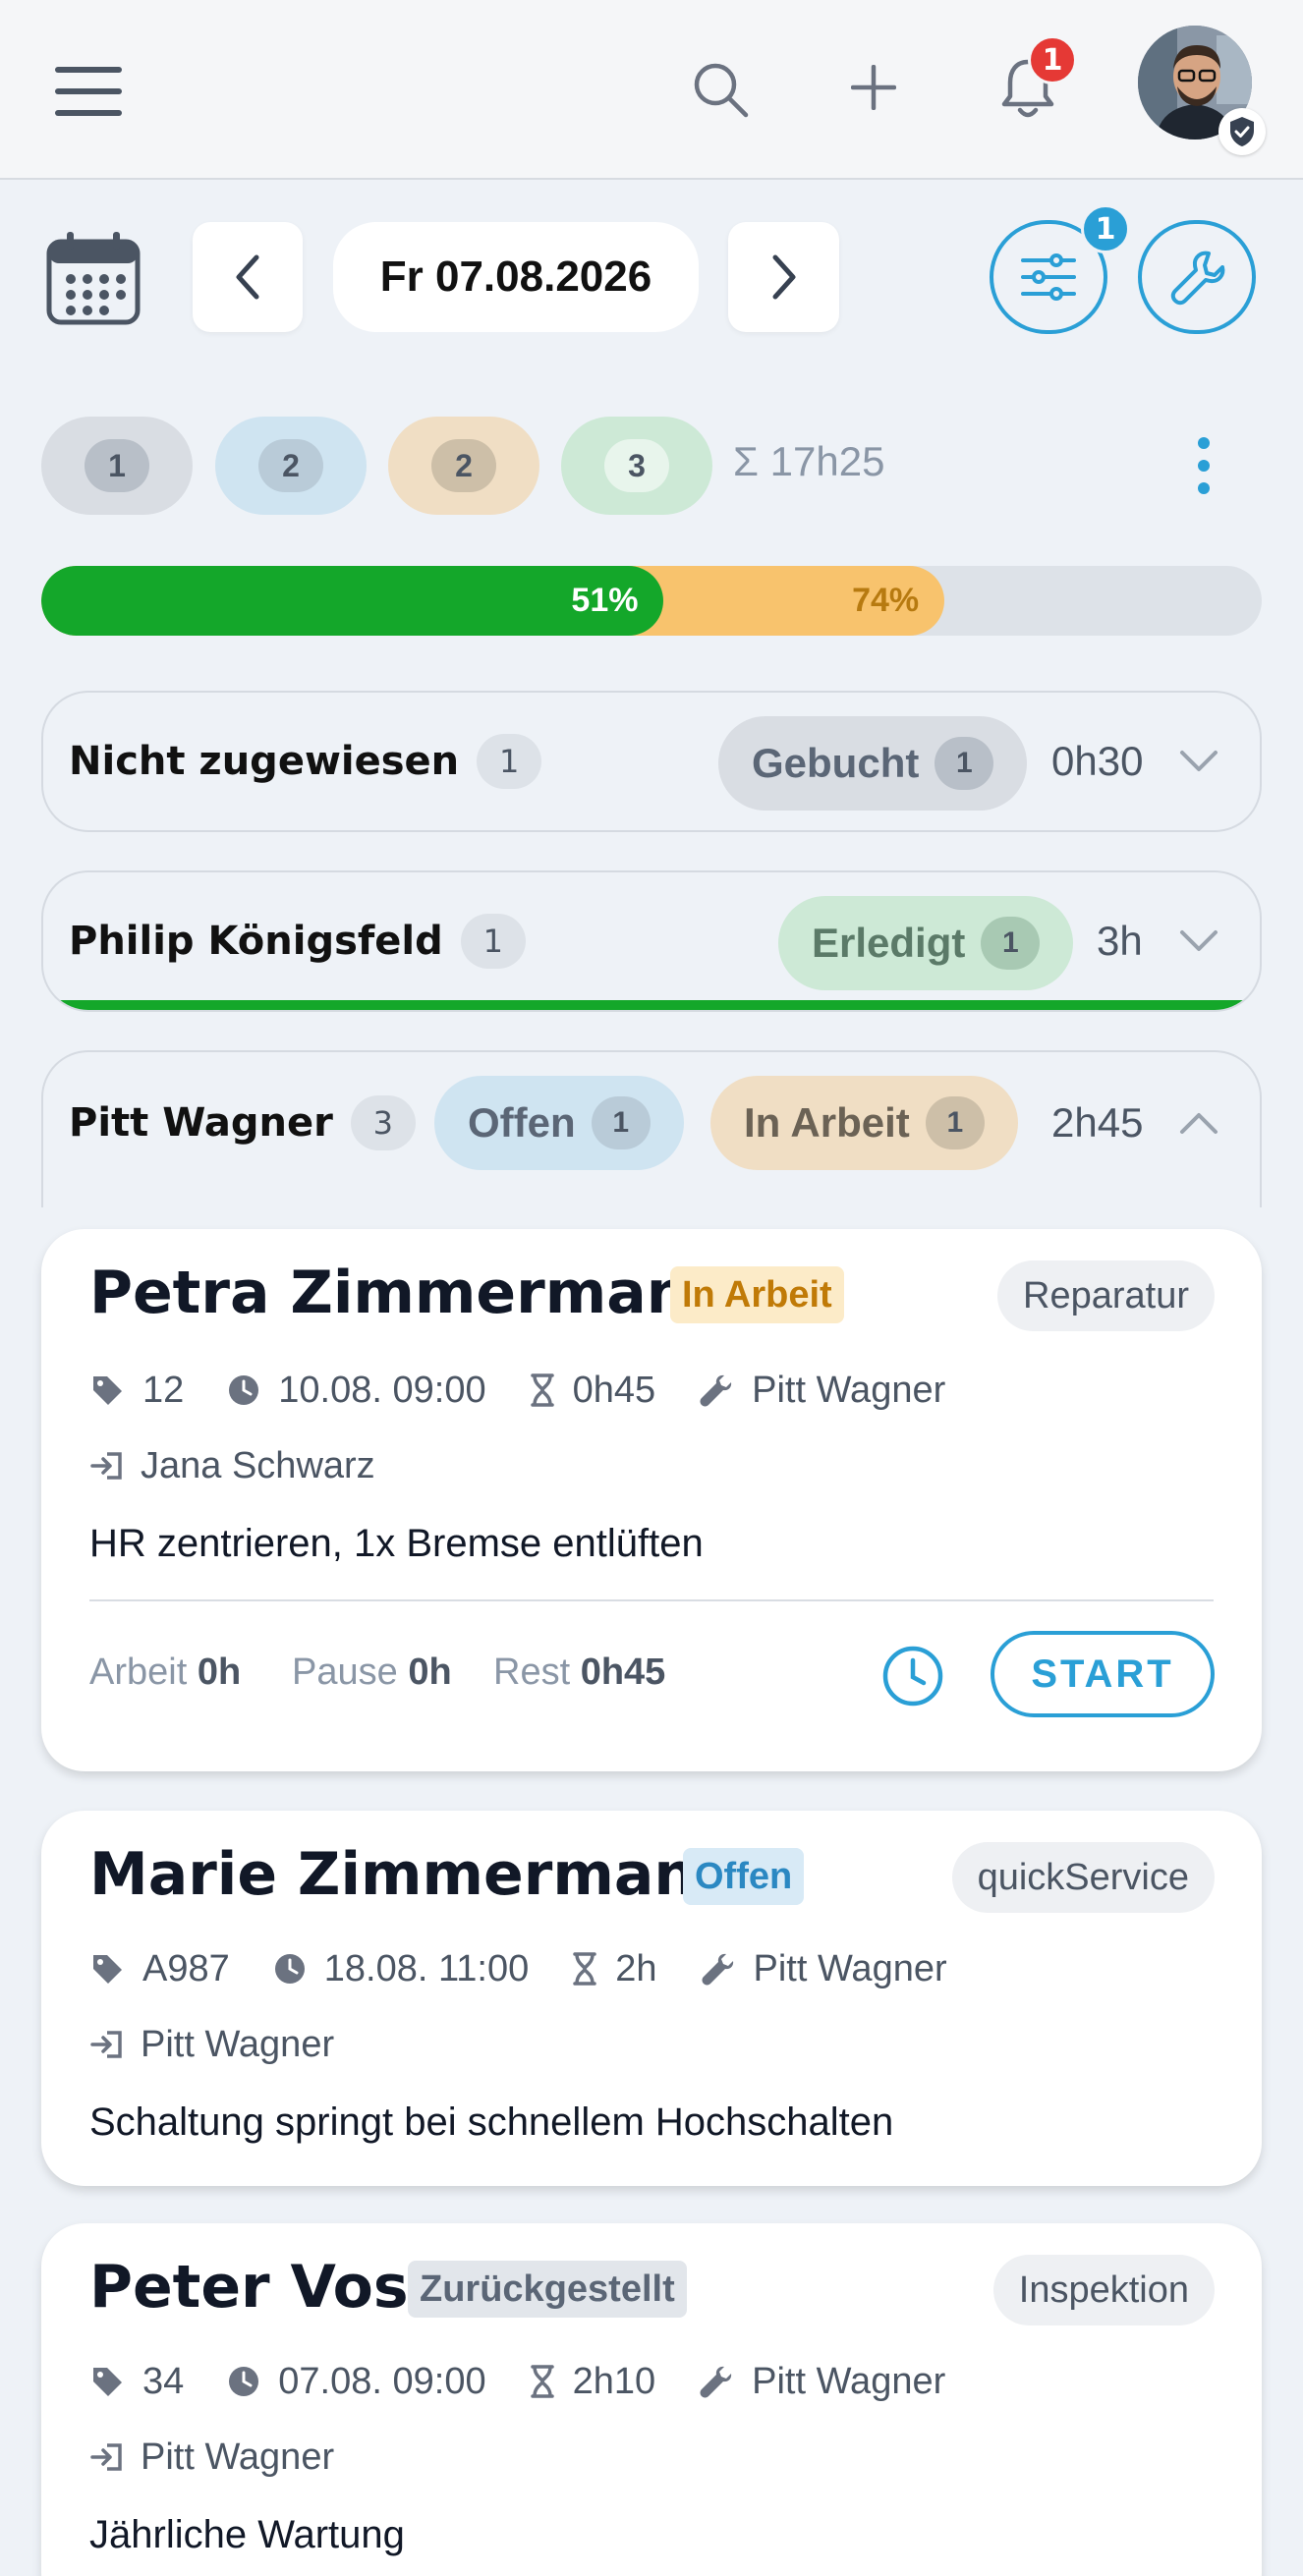 This screenshot has height=2576, width=1303. I want to click on order-assigned-row: Jana Schwarz, so click(254, 1465).